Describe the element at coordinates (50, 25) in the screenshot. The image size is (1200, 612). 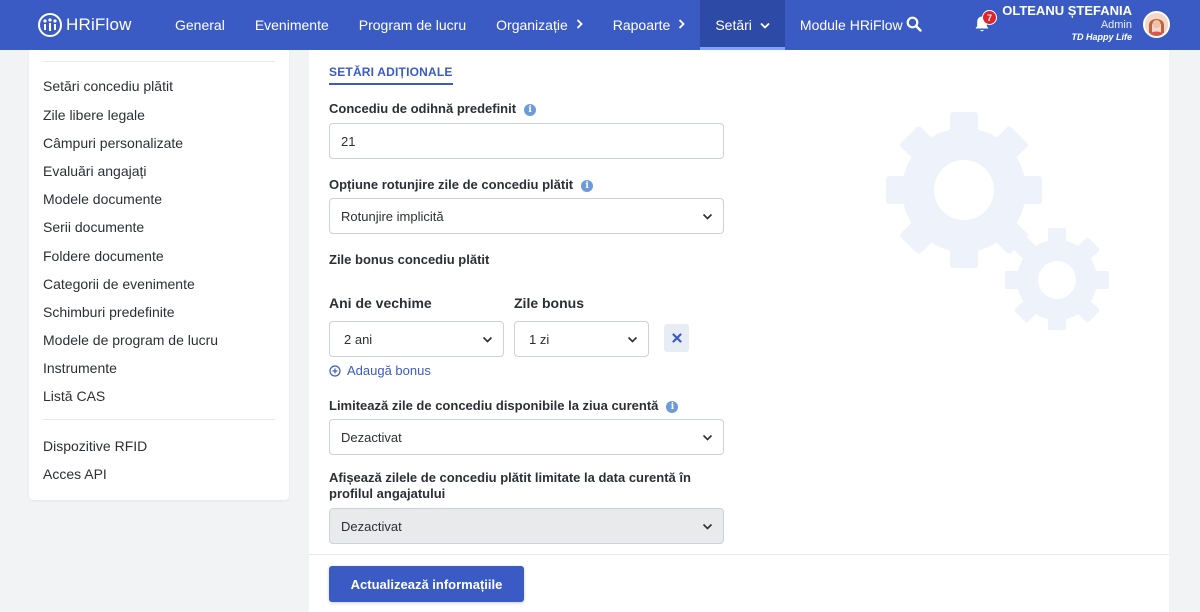
I see `hriflow-logo-icon` at that location.